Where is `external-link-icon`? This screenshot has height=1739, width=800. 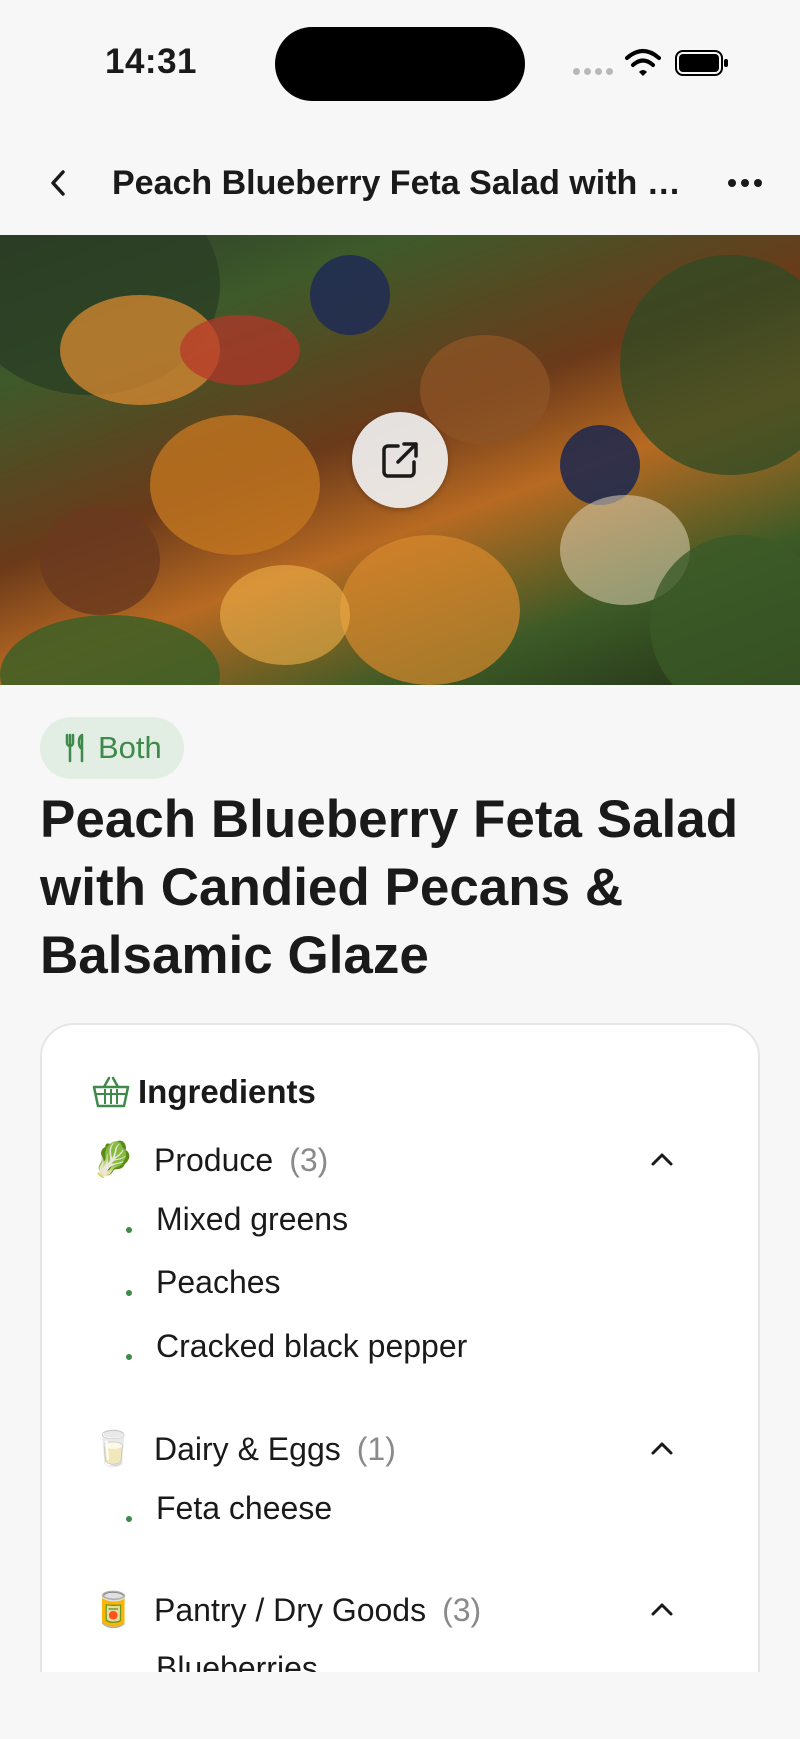
external-link-icon is located at coordinates (400, 460).